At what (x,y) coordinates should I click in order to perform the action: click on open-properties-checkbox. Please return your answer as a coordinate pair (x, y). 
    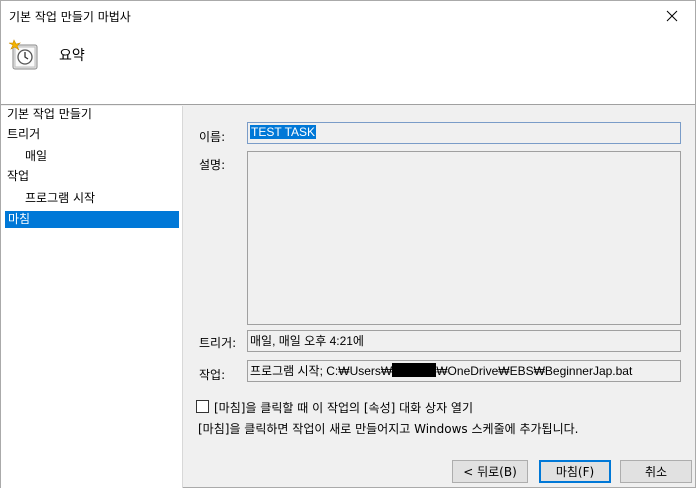
    Looking at the image, I should click on (202, 406).